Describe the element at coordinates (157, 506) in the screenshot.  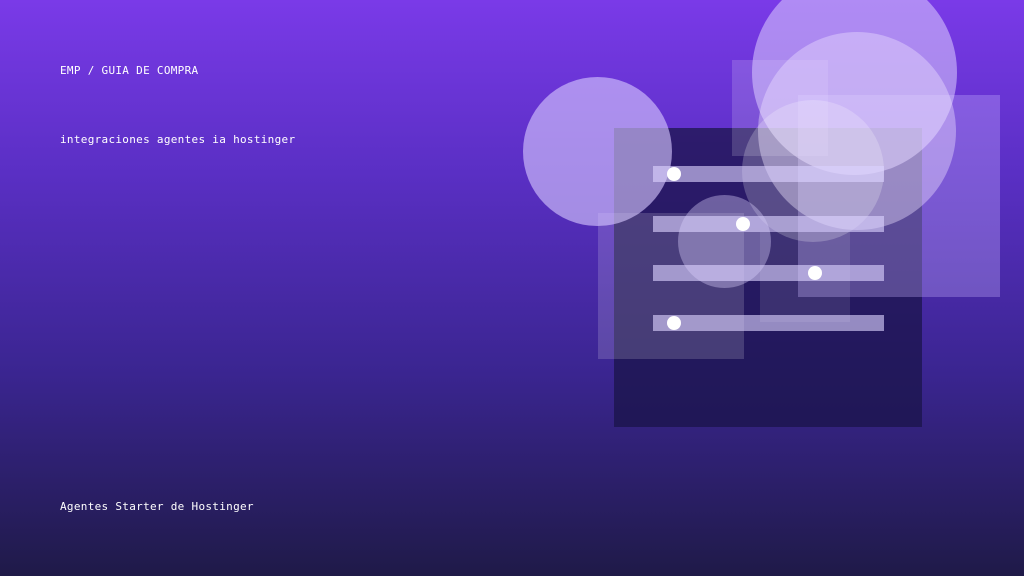
I see `footer-label: Agentes Starter de Hostinger` at that location.